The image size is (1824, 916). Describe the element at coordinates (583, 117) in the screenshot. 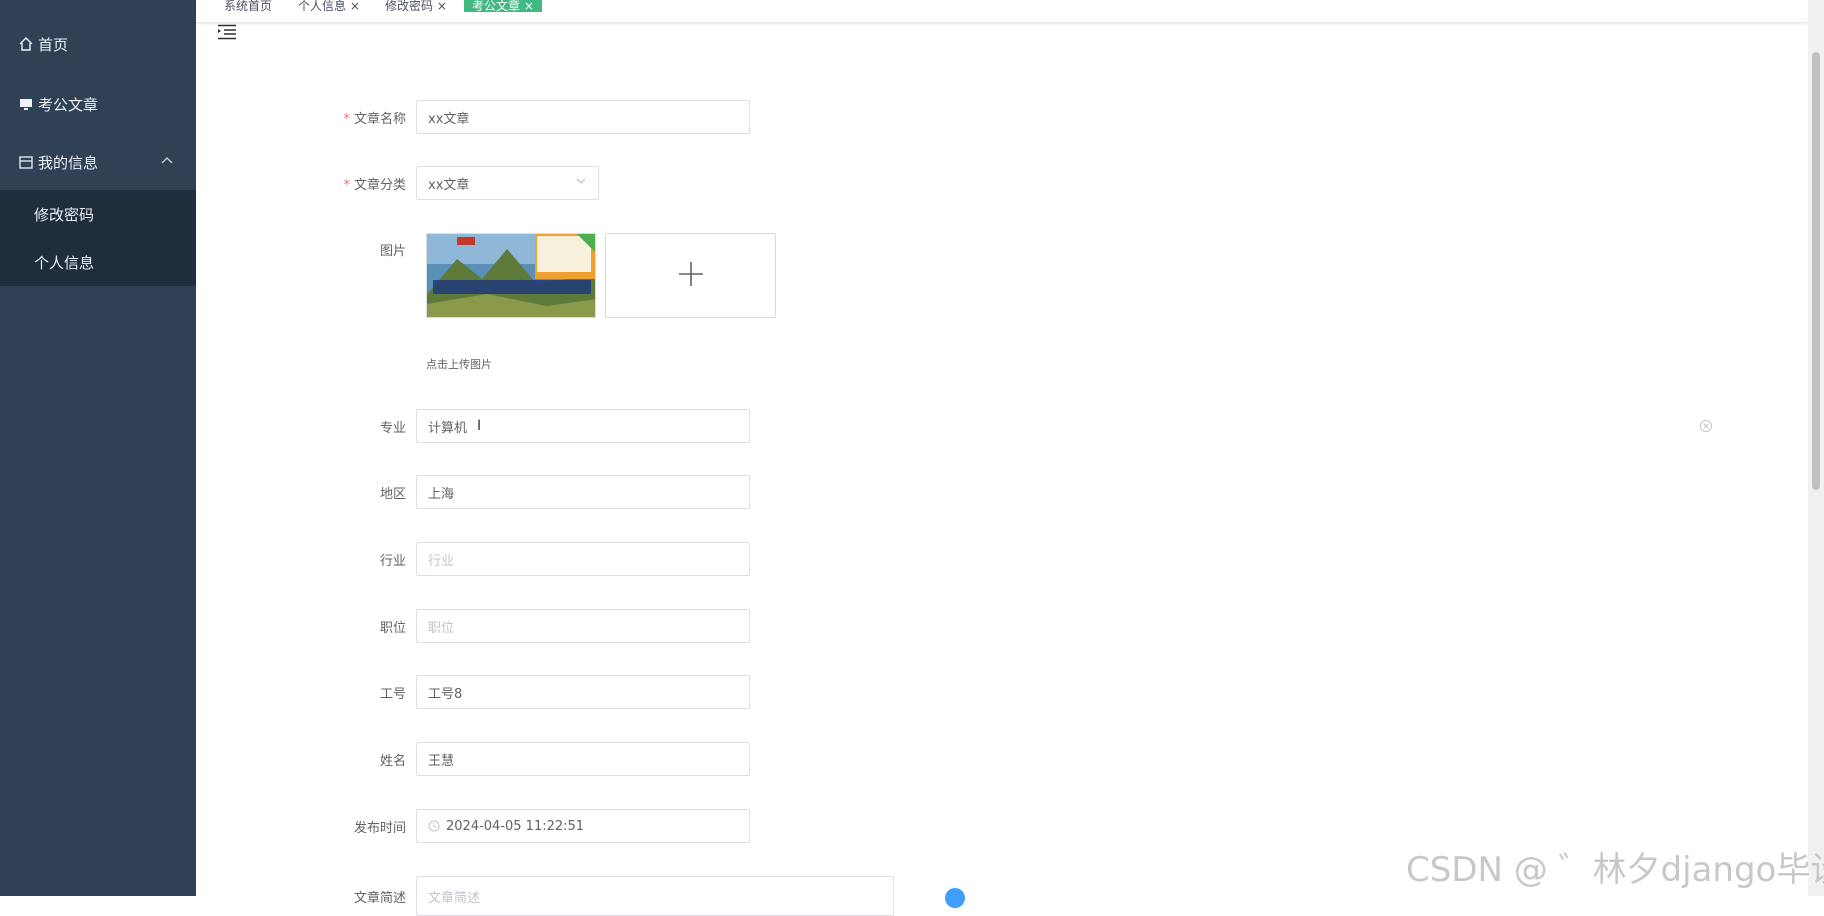

I see `title-input: xx文章` at that location.